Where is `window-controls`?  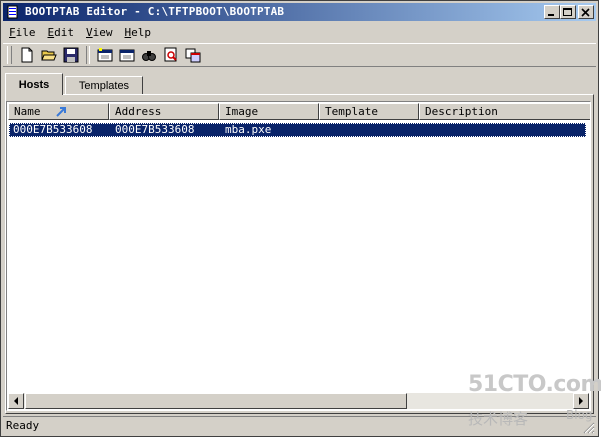 window-controls is located at coordinates (569, 12).